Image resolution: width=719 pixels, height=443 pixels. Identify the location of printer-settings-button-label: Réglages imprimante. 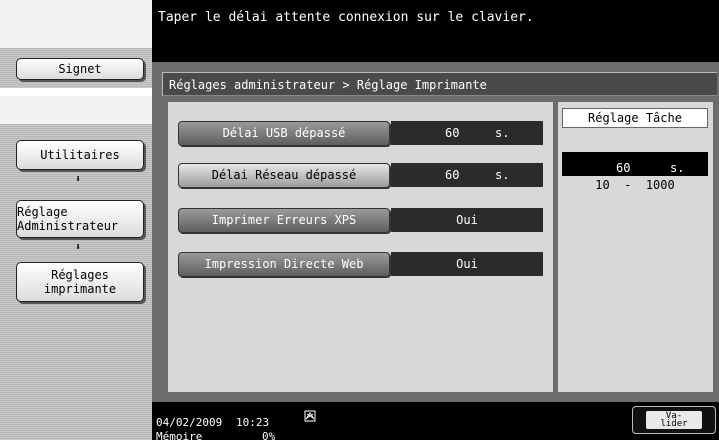
(80, 282).